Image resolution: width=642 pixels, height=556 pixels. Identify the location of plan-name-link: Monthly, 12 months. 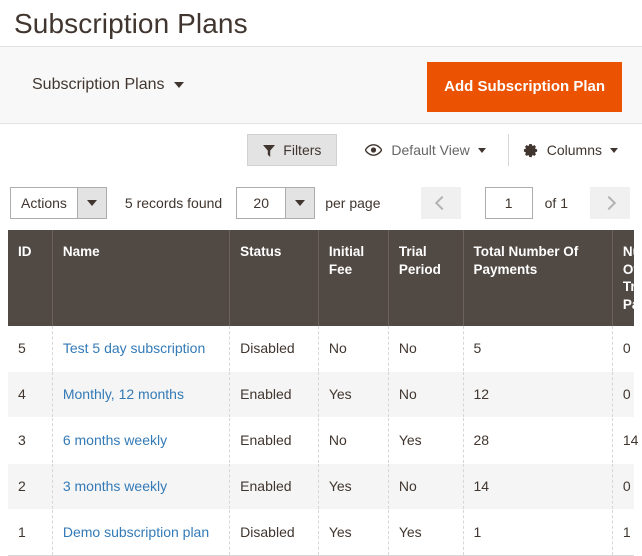
(123, 394).